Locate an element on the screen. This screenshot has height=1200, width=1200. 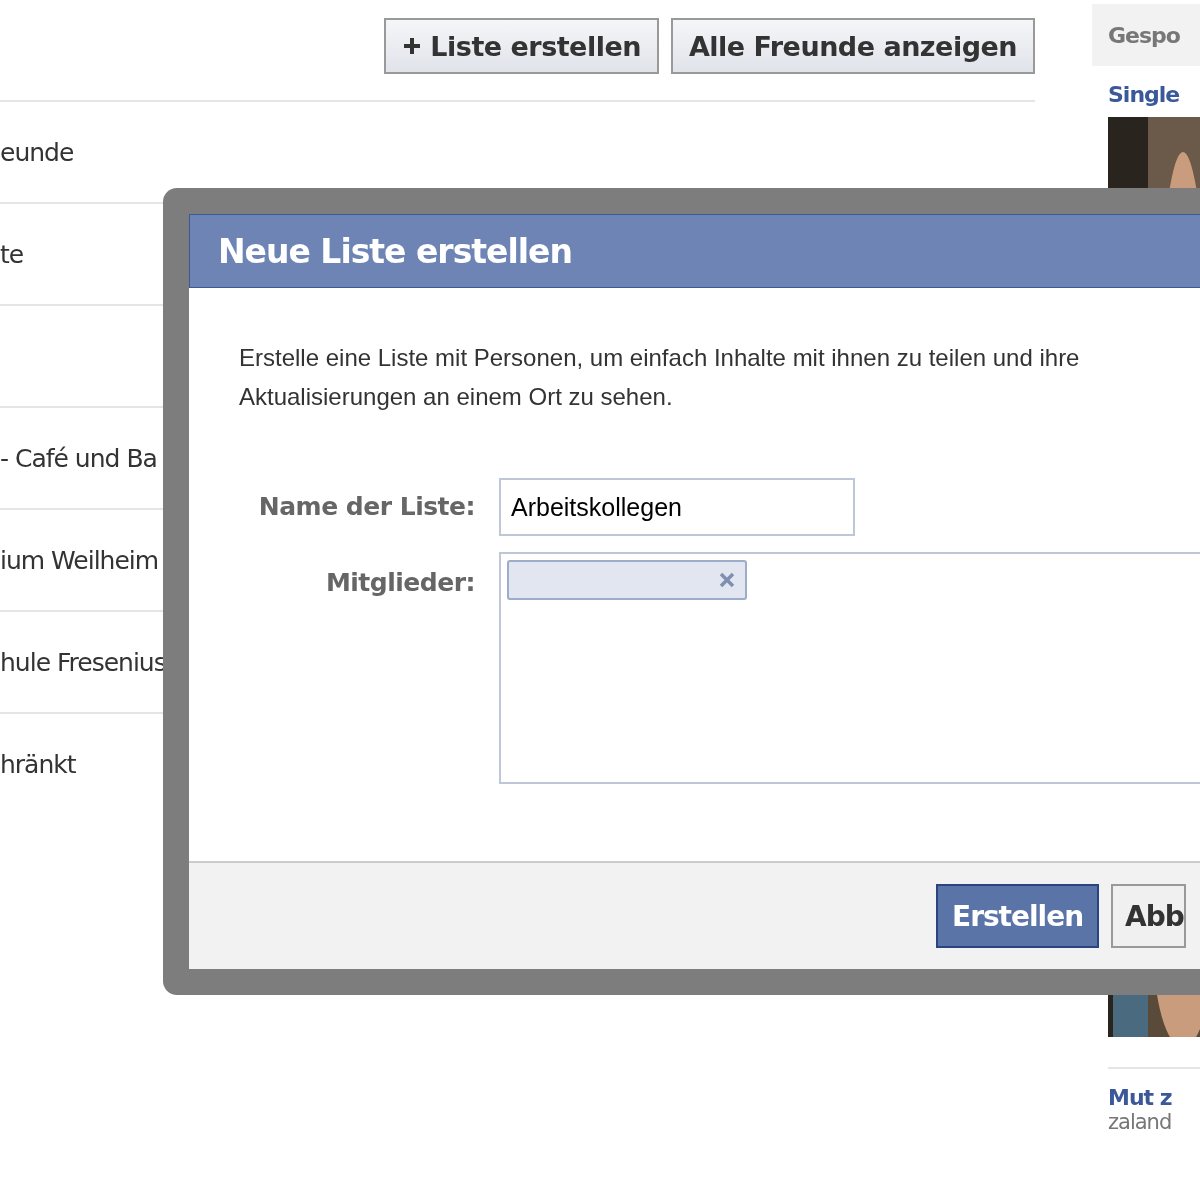
field-label: Name der Liste: is located at coordinates (366, 507).